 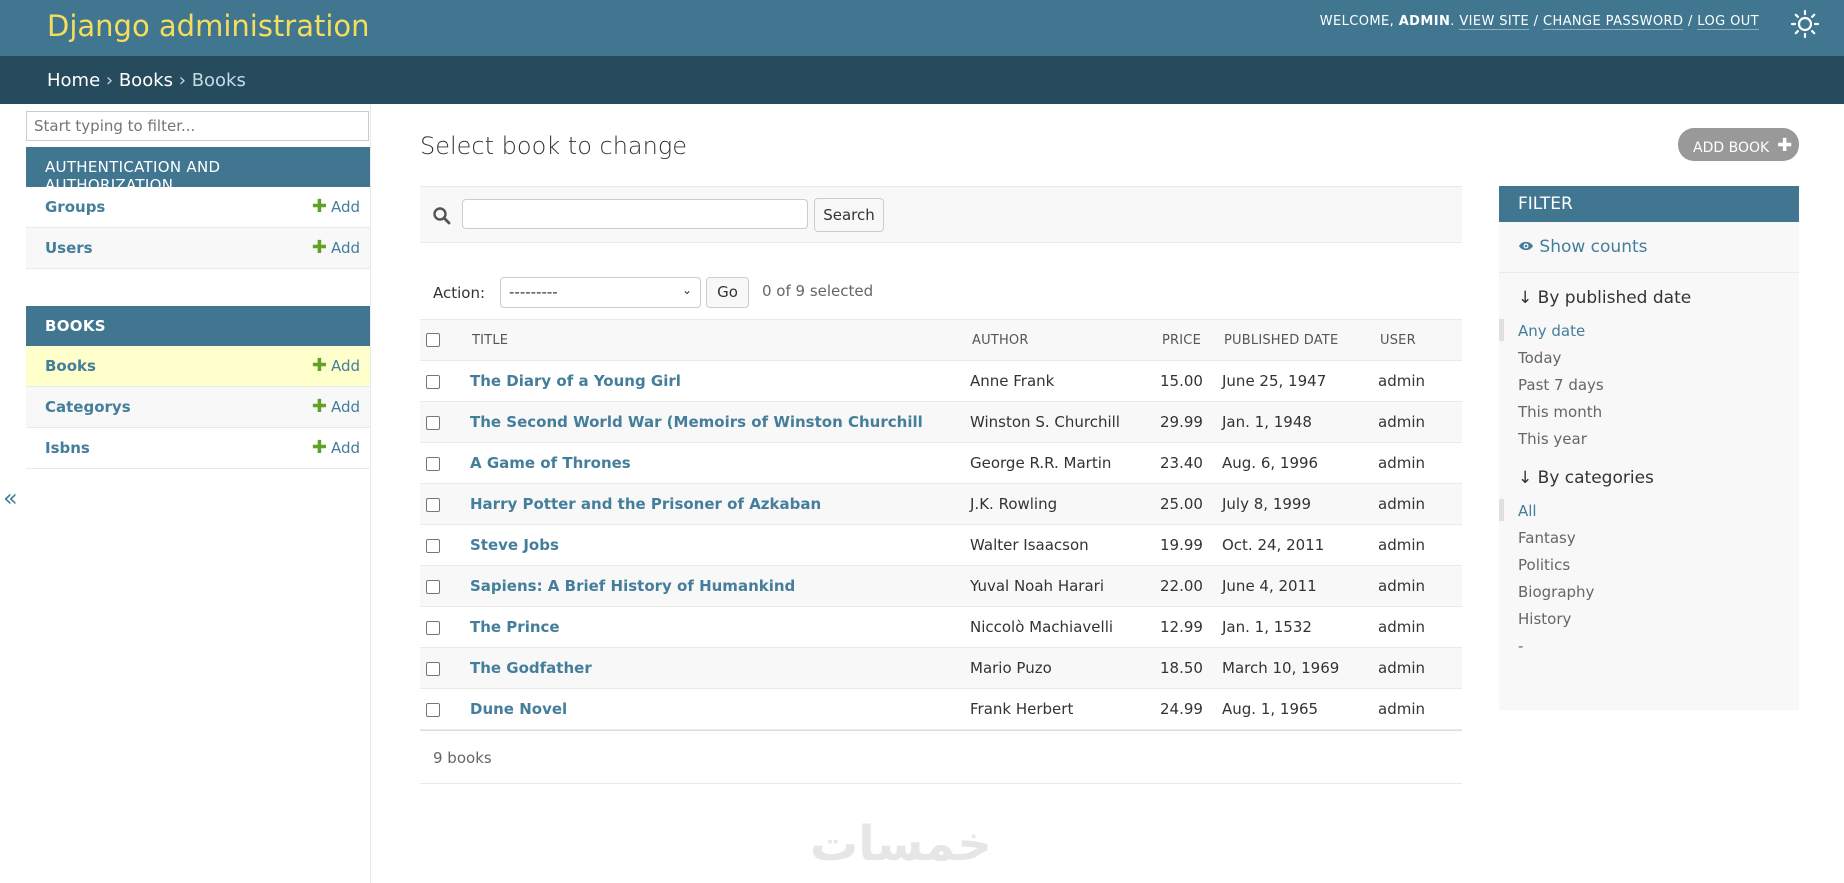 What do you see at coordinates (635, 214) in the screenshot?
I see `search-input` at bounding box center [635, 214].